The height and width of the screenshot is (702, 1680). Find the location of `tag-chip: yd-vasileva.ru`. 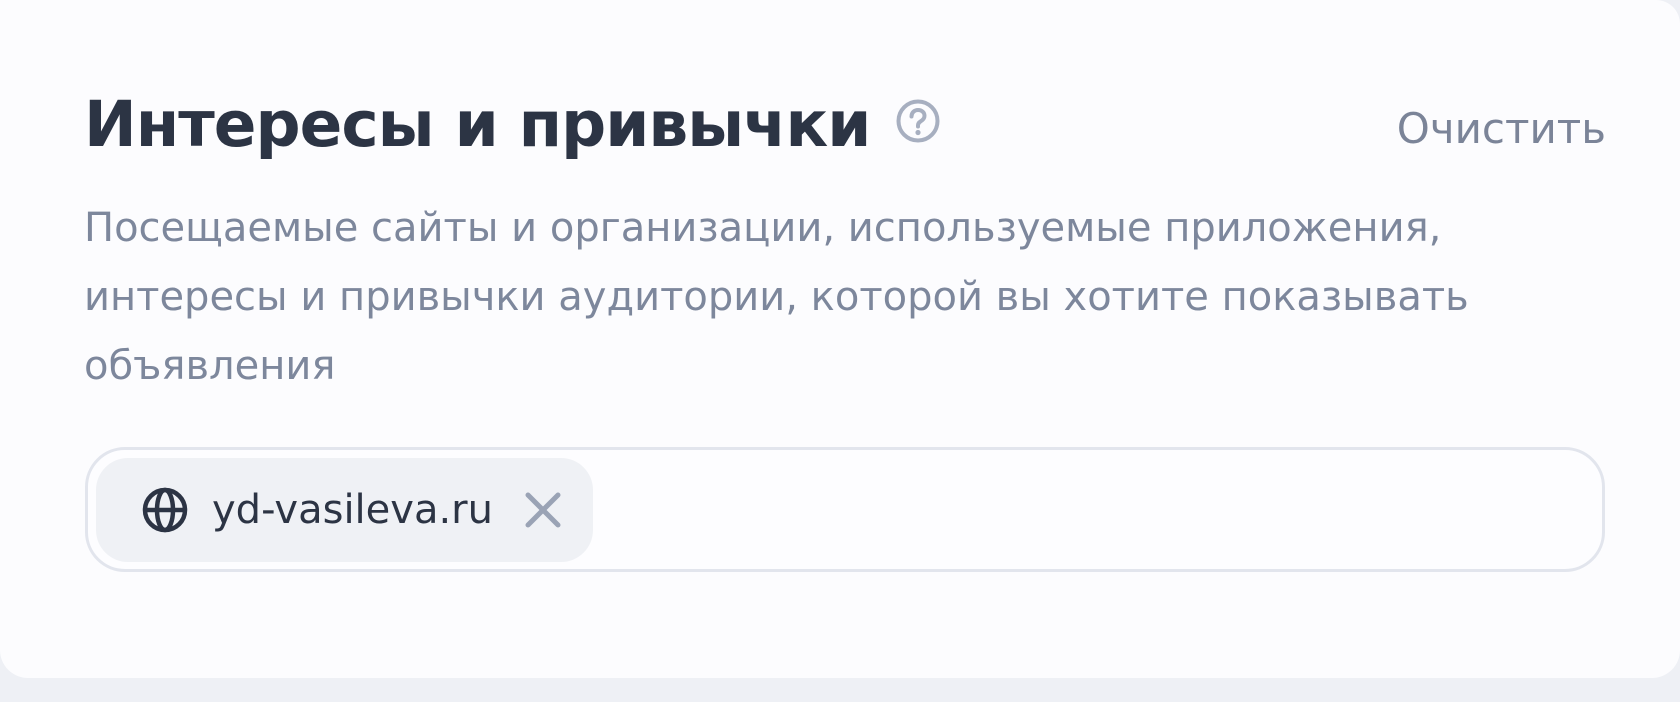

tag-chip: yd-vasileva.ru is located at coordinates (344, 509).